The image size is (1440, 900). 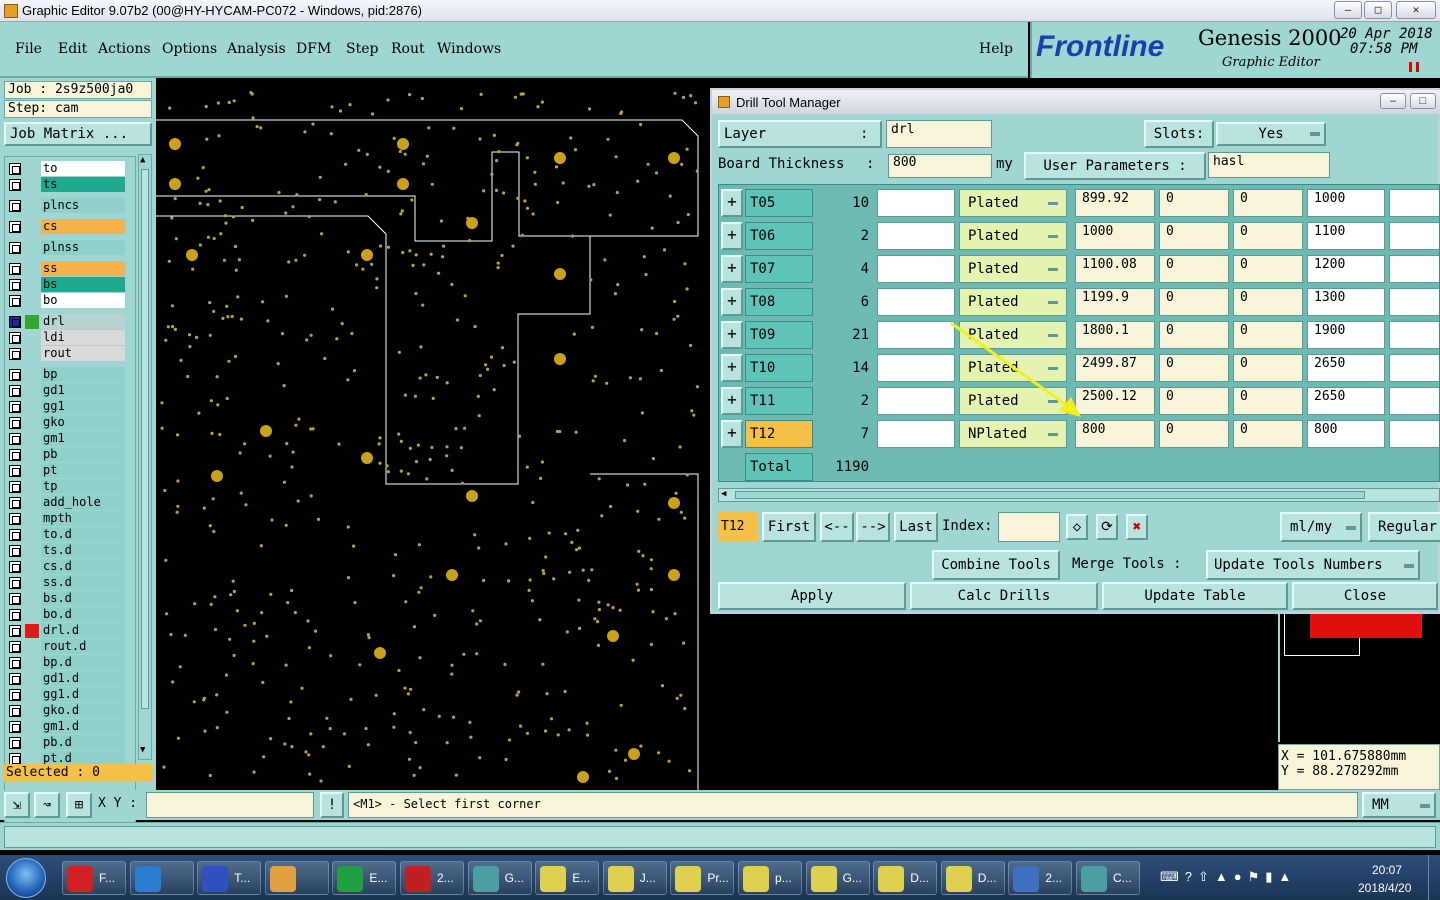 What do you see at coordinates (67, 566) in the screenshot?
I see `layer-row-cs-d: cs.d` at bounding box center [67, 566].